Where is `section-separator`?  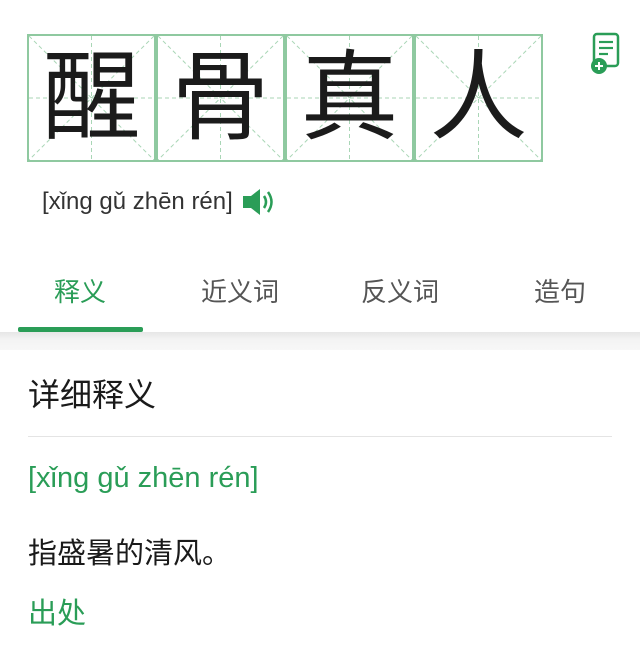
section-separator is located at coordinates (320, 341).